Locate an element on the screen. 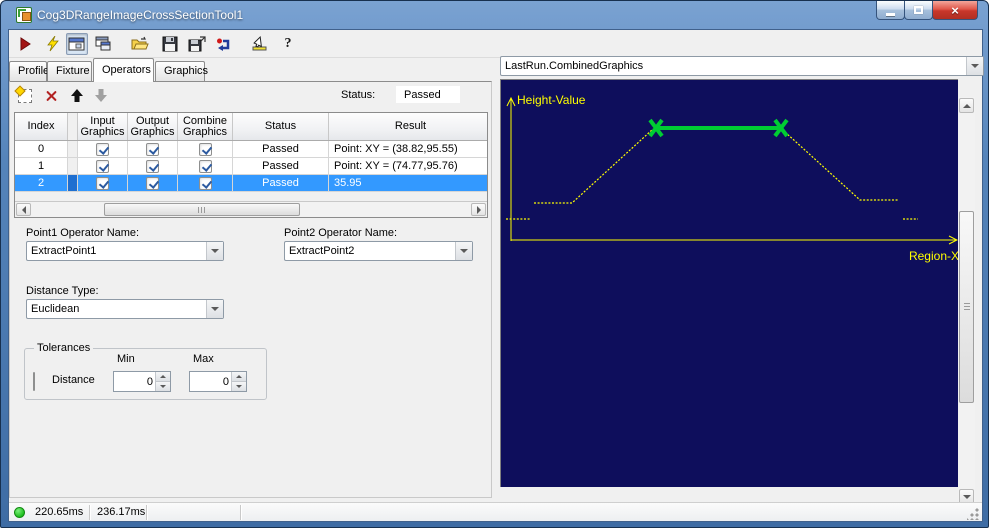 The height and width of the screenshot is (528, 989). maximize-button is located at coordinates (918, 10).